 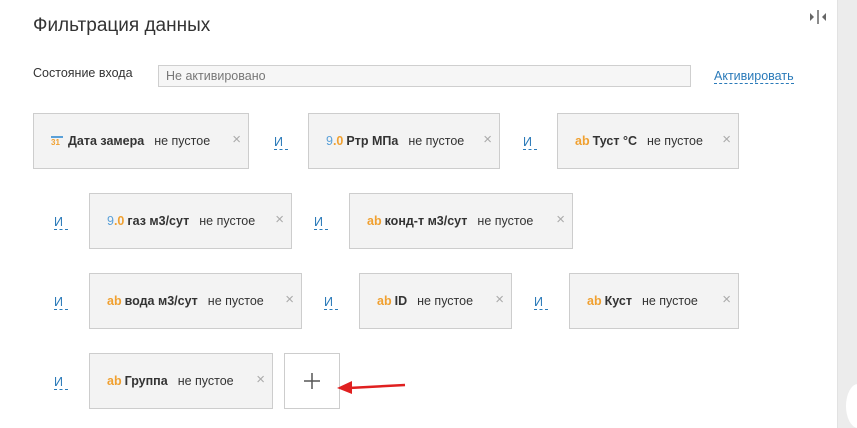 I want to click on activate-link: Активировать, so click(x=754, y=76).